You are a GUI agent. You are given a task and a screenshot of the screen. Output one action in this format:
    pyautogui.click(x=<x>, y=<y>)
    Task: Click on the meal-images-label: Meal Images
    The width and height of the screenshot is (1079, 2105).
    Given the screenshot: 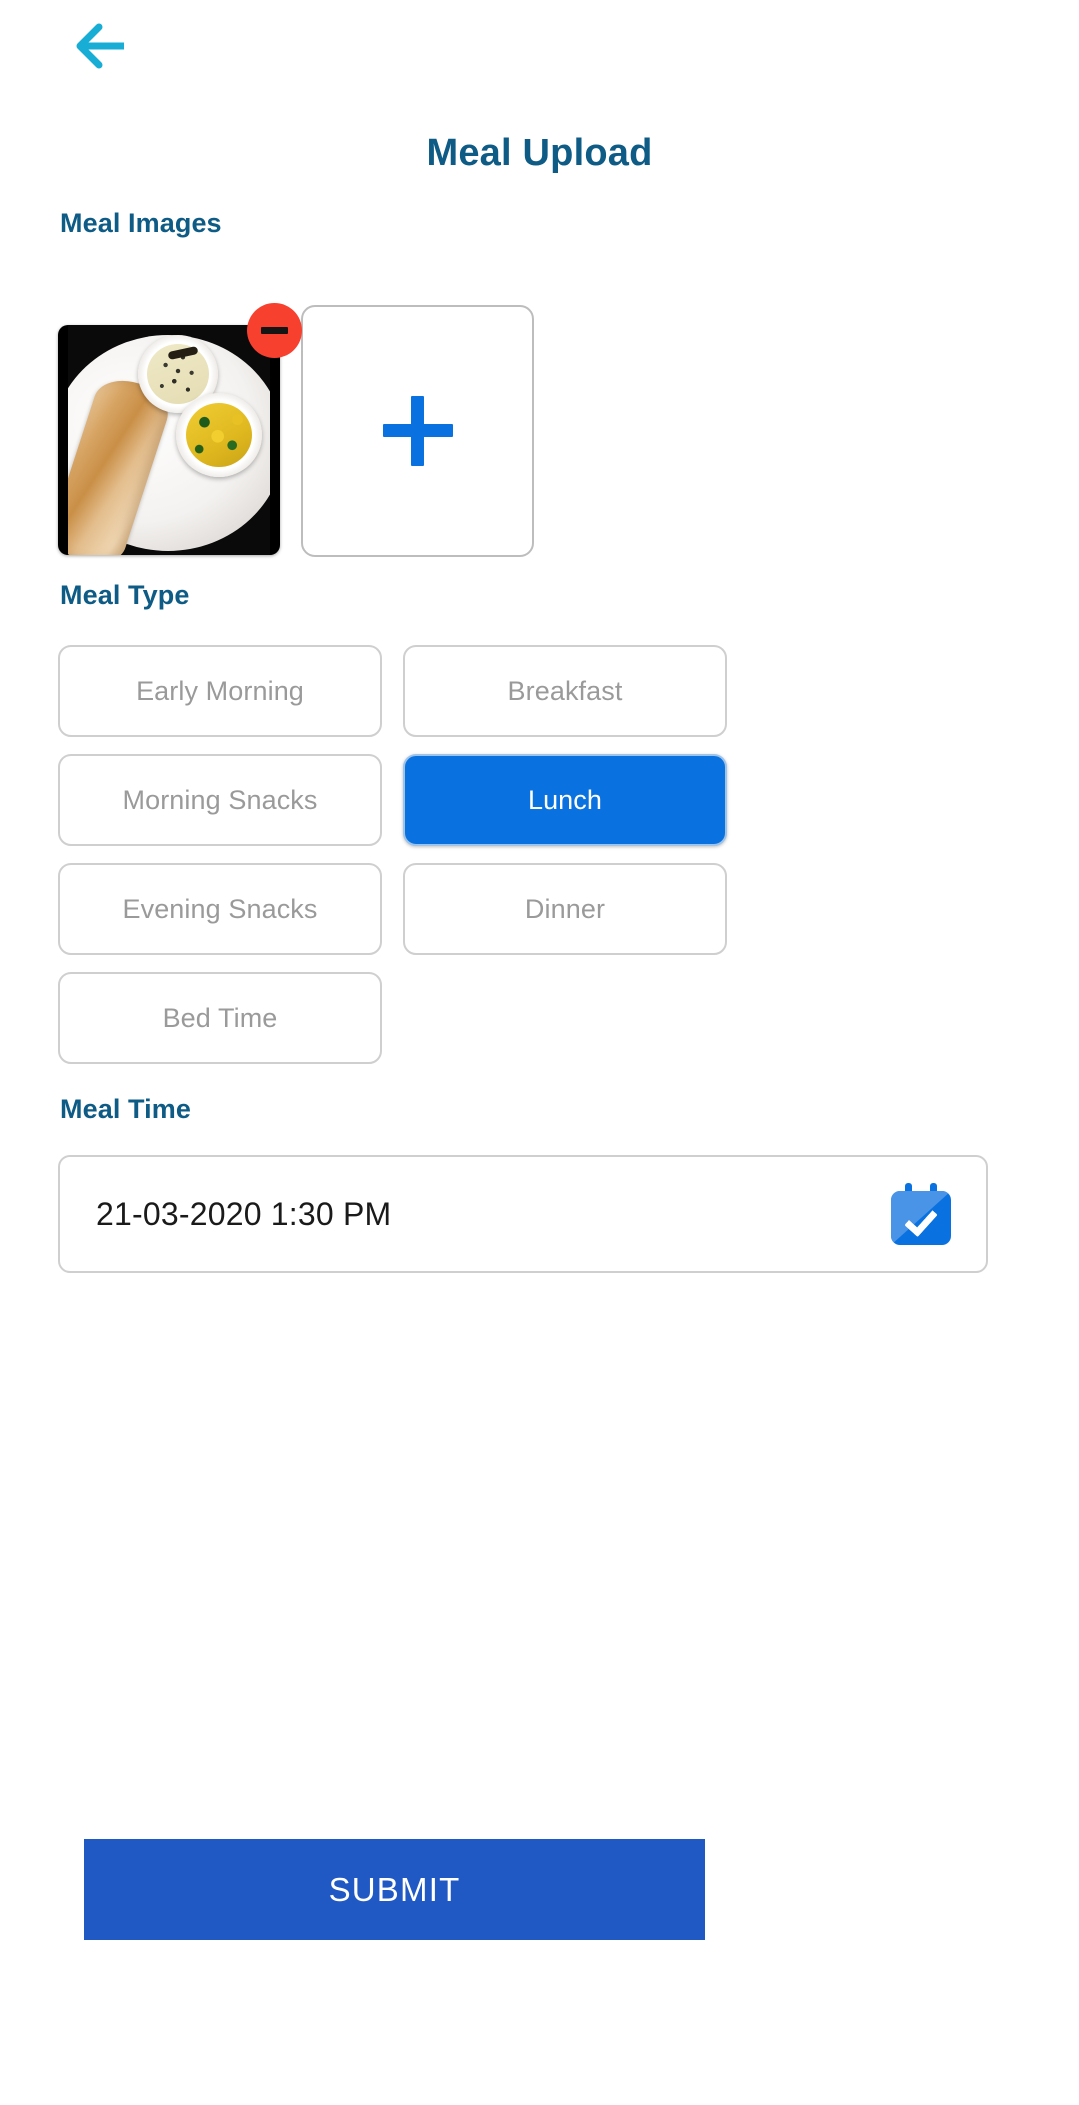 What is the action you would take?
    pyautogui.click(x=141, y=223)
    